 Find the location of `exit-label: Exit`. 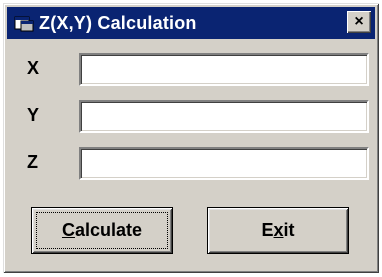

exit-label: Exit is located at coordinates (277, 230).